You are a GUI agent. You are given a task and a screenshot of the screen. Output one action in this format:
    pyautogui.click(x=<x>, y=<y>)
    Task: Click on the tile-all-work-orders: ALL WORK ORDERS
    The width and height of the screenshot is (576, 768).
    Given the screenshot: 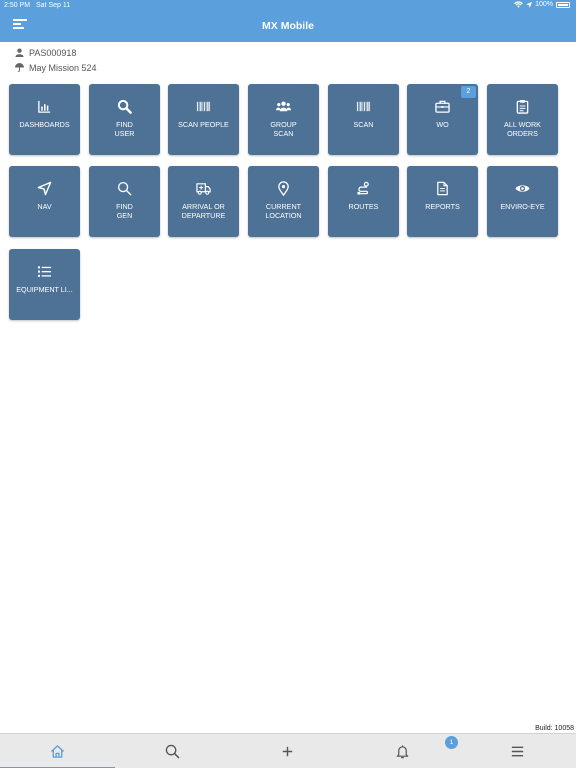 What is the action you would take?
    pyautogui.click(x=522, y=119)
    